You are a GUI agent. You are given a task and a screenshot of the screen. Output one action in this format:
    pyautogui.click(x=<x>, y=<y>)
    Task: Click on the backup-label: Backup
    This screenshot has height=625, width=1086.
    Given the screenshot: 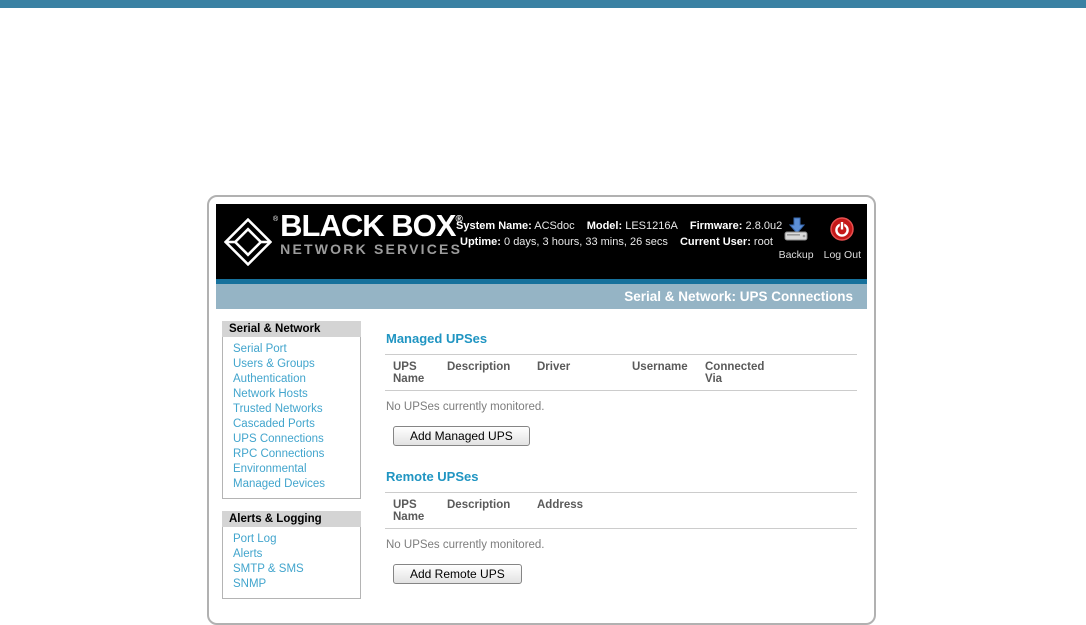 What is the action you would take?
    pyautogui.click(x=796, y=255)
    